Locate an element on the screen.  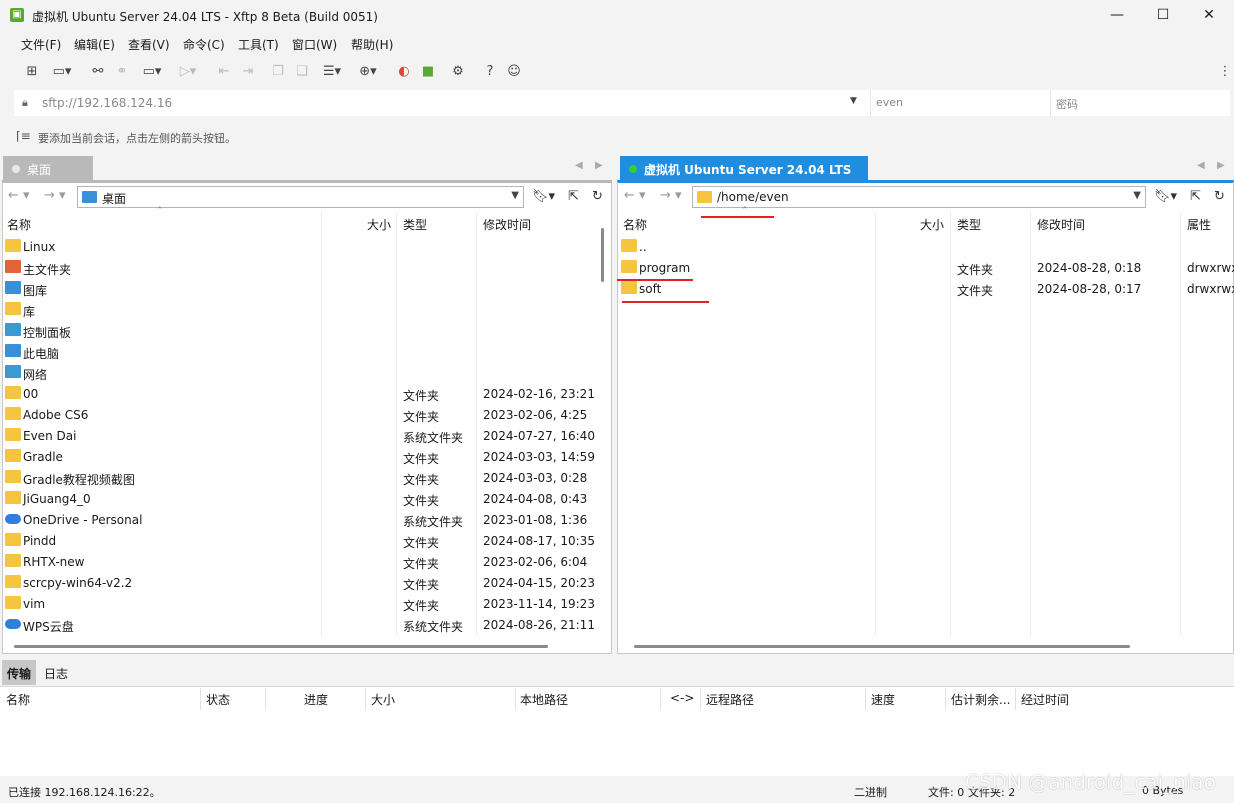
transfer-col-elapsed: 经过时间 is located at coordinates (1045, 699).